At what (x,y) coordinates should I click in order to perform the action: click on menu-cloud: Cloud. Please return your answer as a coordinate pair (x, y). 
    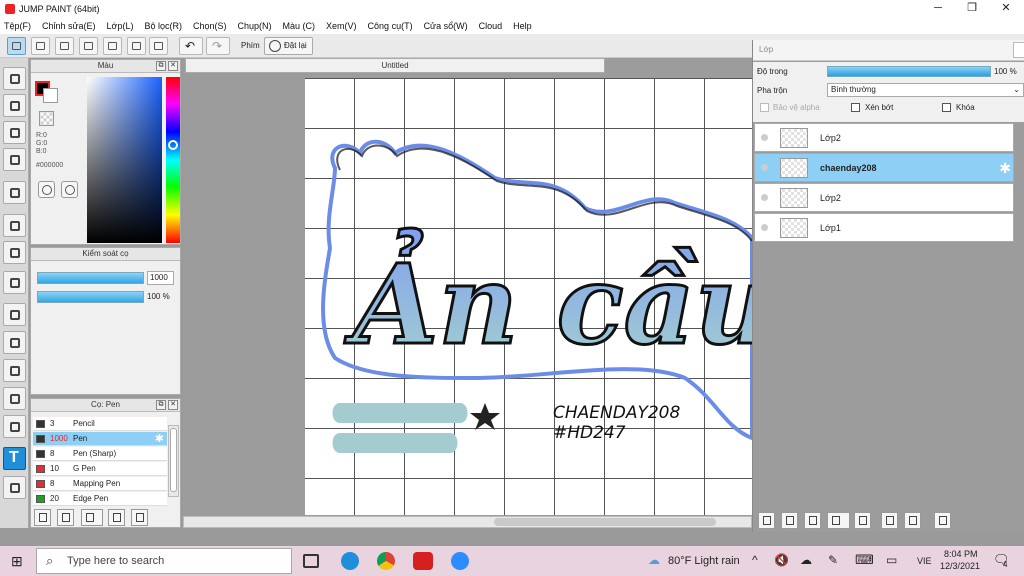
    Looking at the image, I should click on (491, 26).